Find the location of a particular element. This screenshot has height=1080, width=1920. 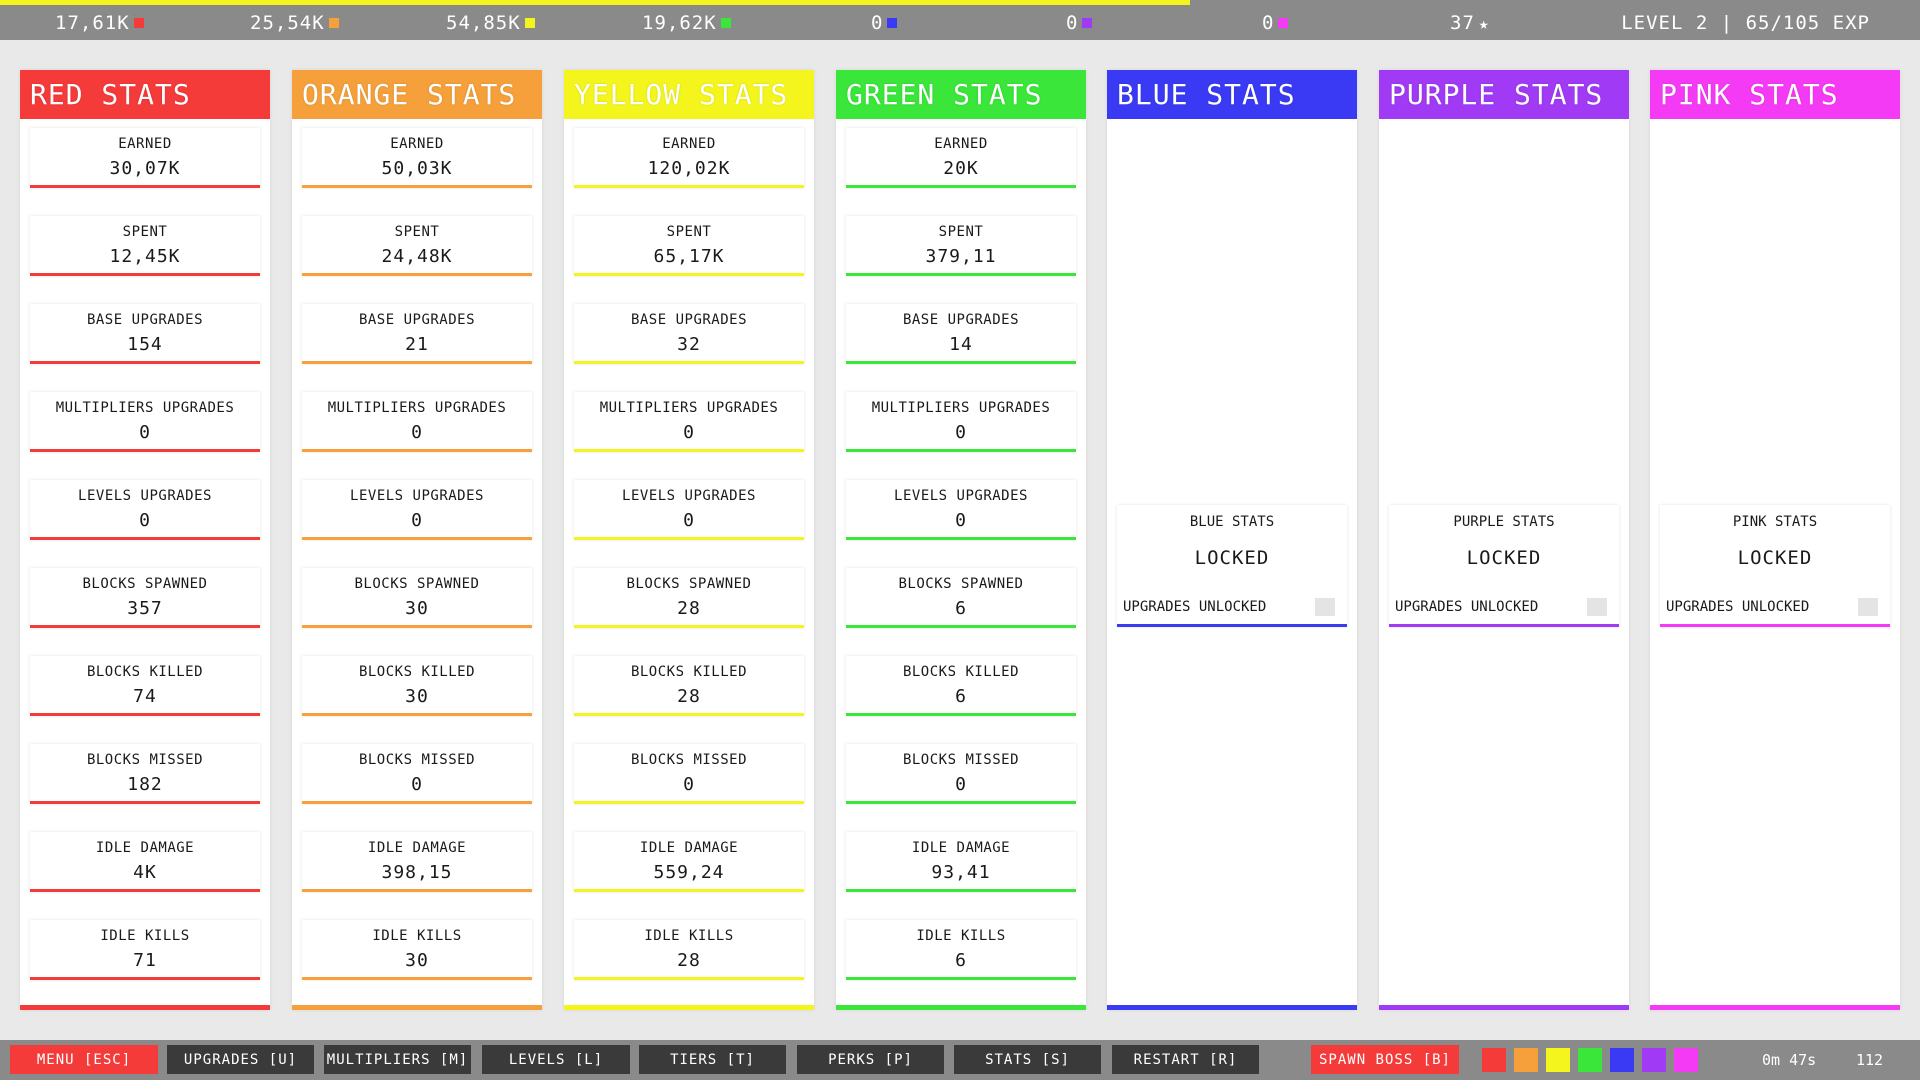

stat-label: IDLE DAMAGE is located at coordinates (961, 848).